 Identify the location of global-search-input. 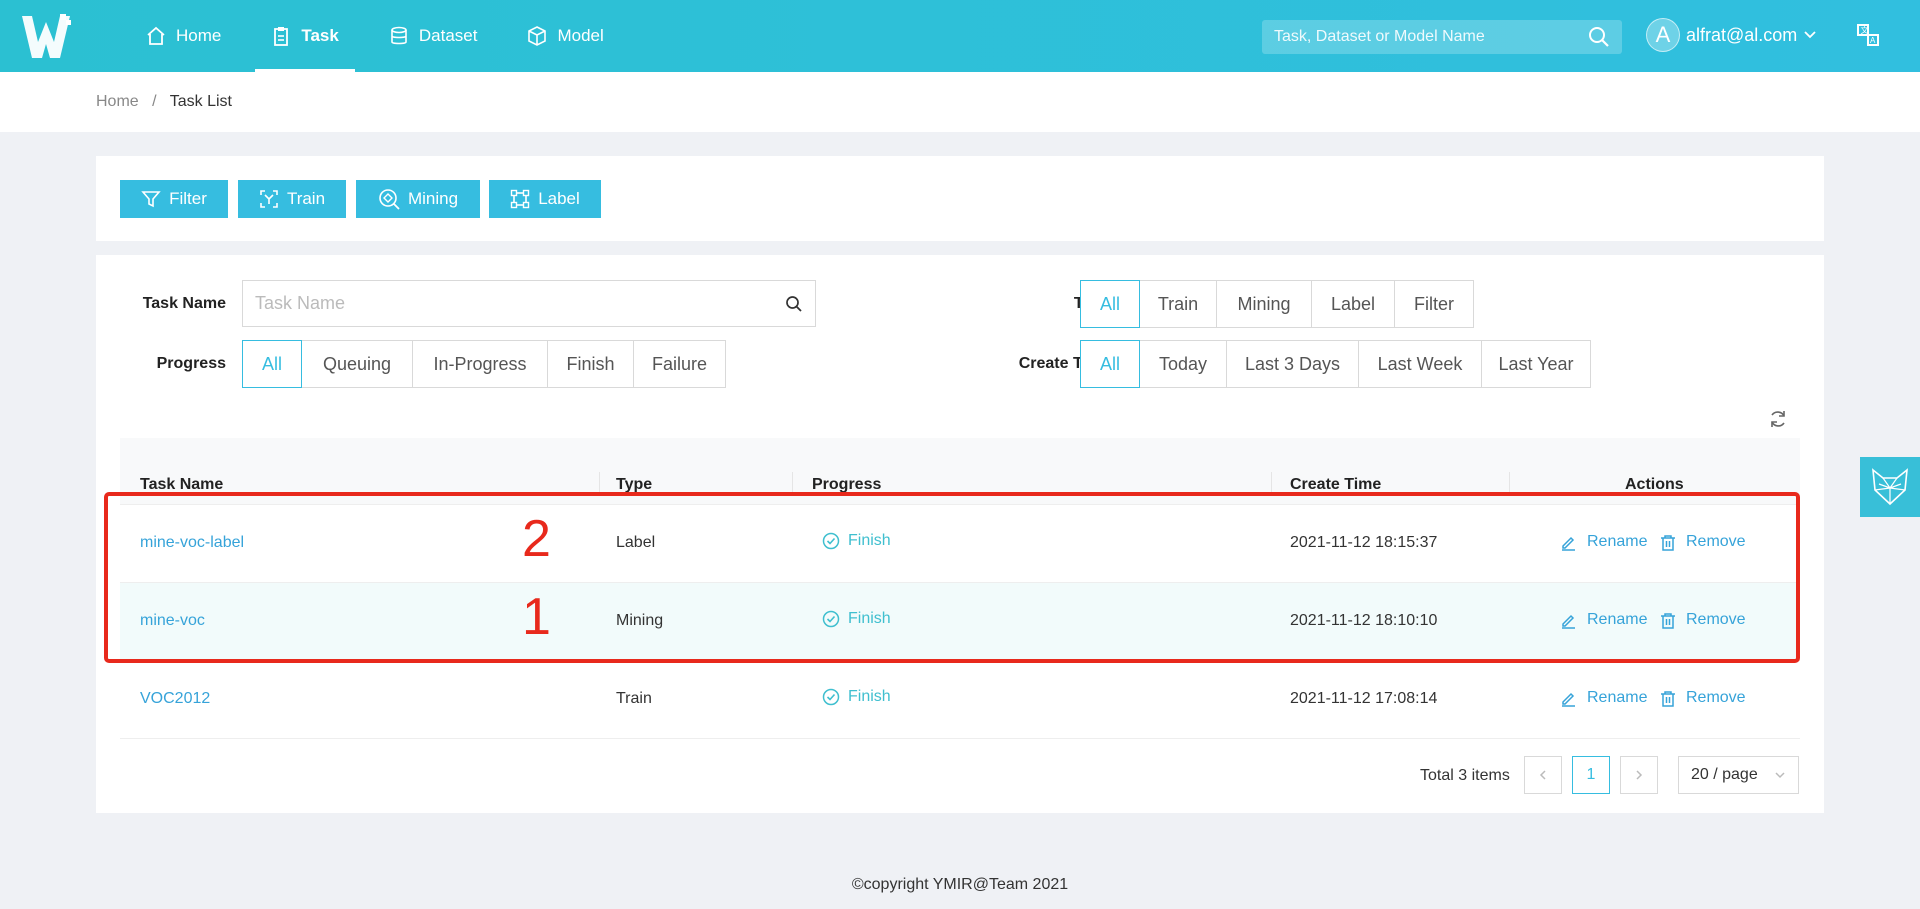
(1431, 37).